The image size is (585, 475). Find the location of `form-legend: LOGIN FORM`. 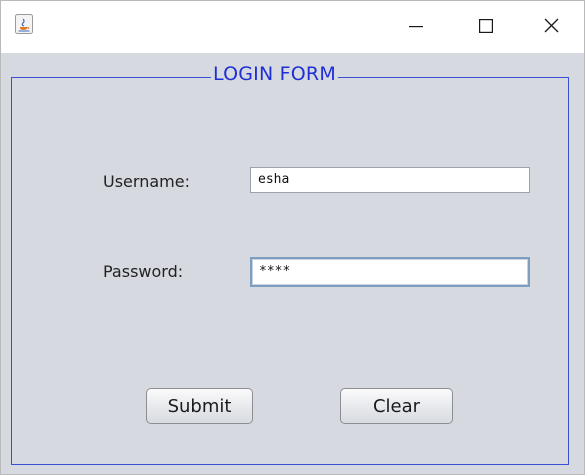

form-legend: LOGIN FORM is located at coordinates (274, 74).